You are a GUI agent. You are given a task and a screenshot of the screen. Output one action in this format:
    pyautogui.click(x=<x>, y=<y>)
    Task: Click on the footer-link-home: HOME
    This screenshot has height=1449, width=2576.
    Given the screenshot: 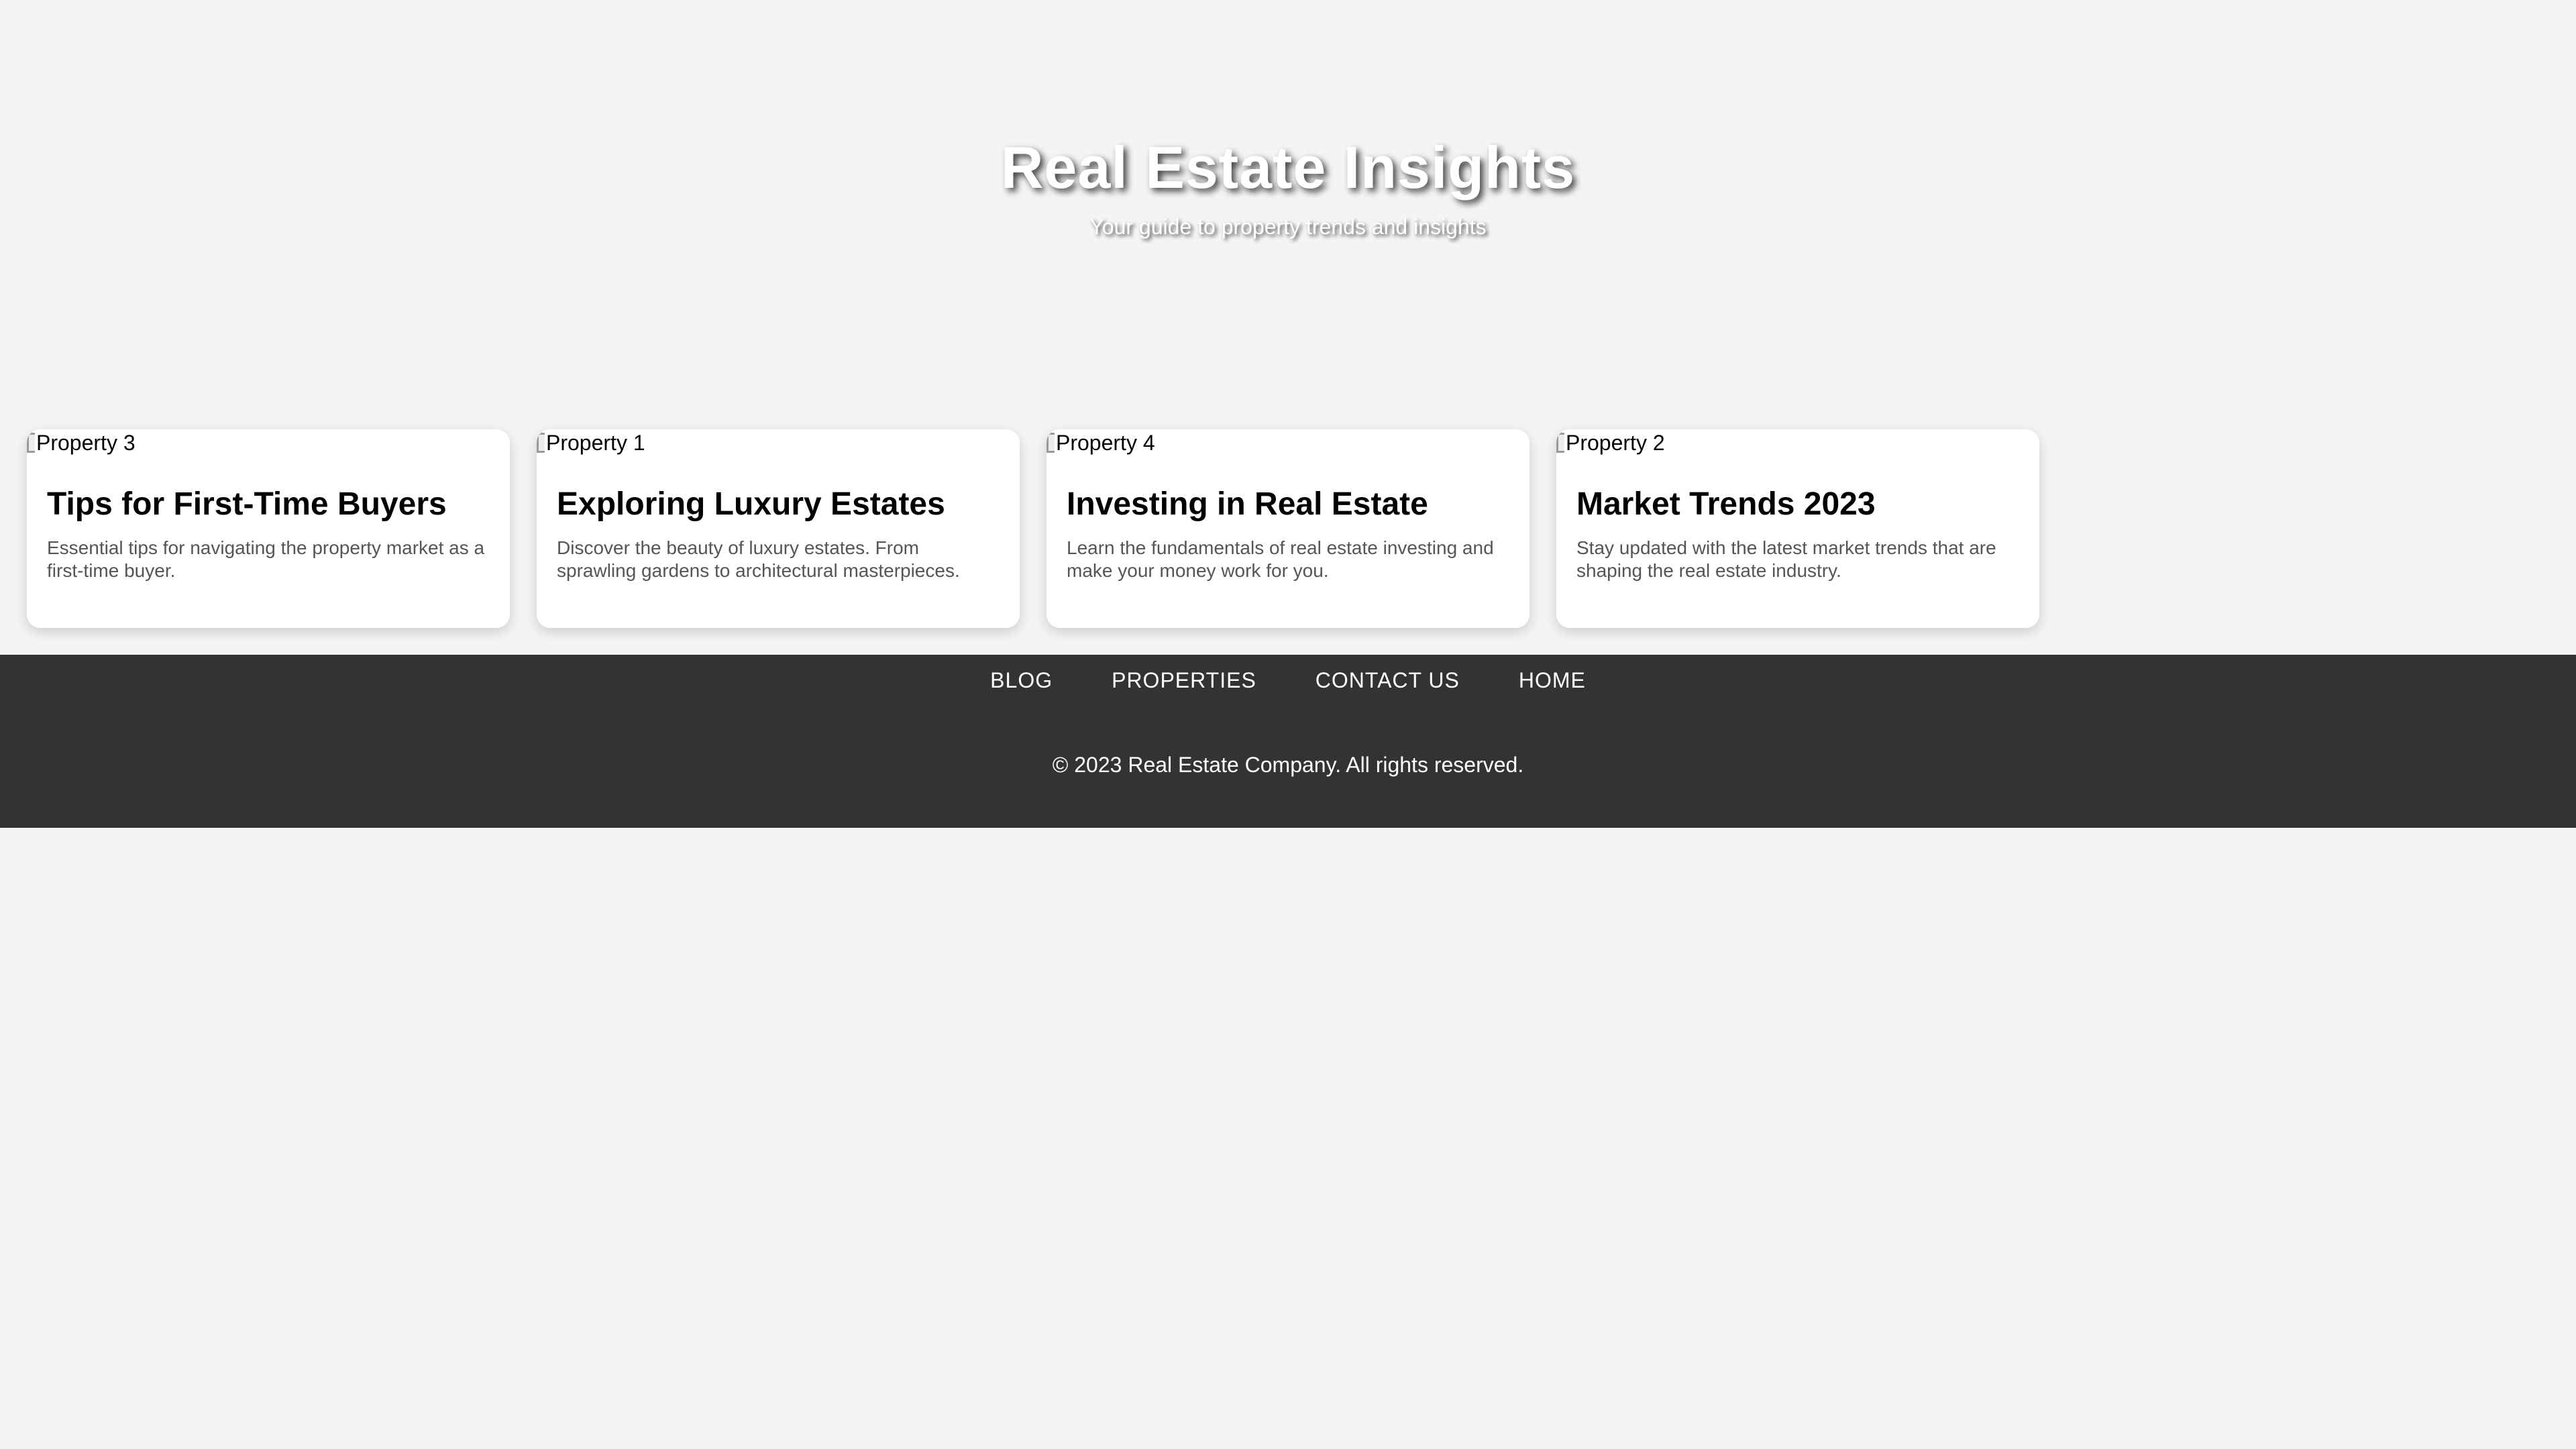 What is the action you would take?
    pyautogui.click(x=1552, y=680)
    